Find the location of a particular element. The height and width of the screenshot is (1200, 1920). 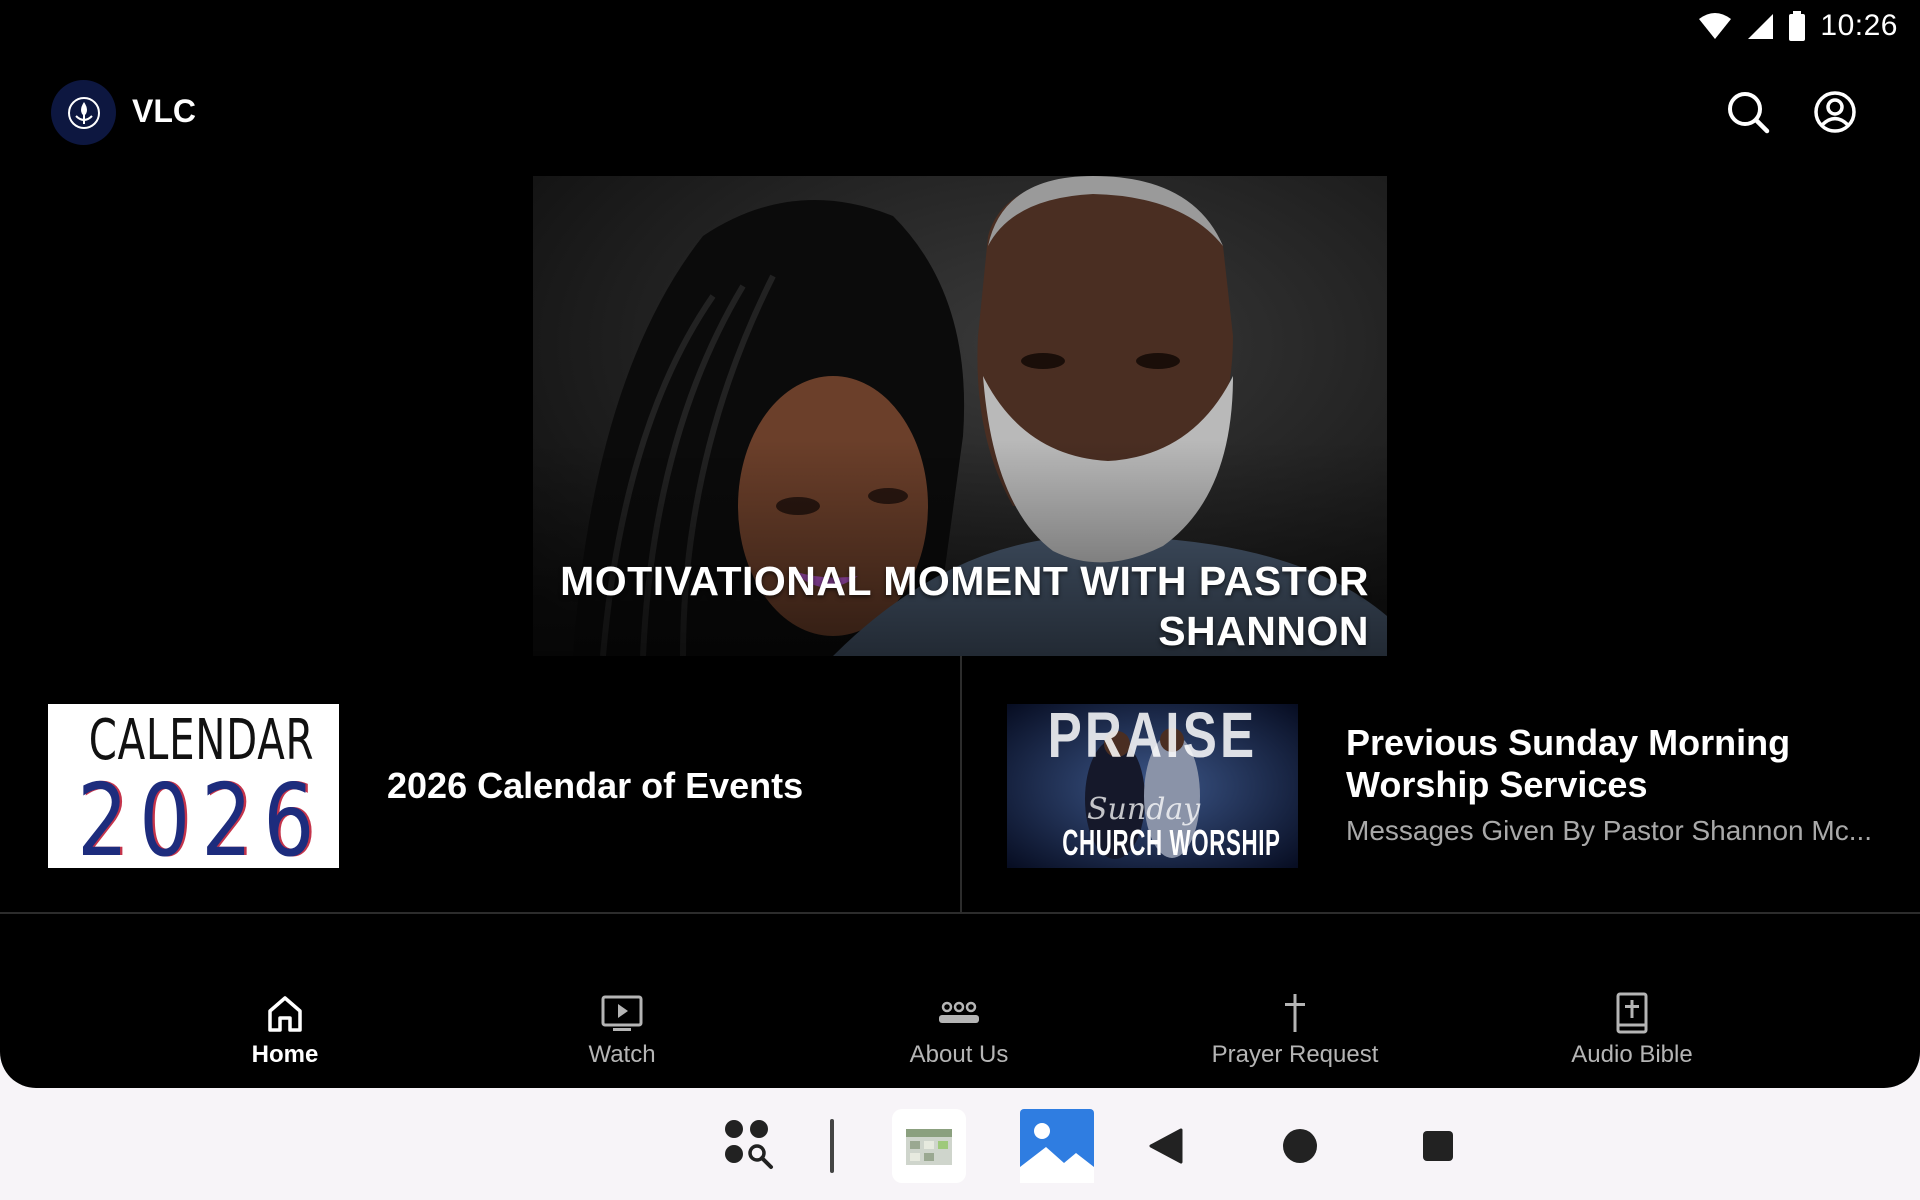

search-icon is located at coordinates (1749, 113).